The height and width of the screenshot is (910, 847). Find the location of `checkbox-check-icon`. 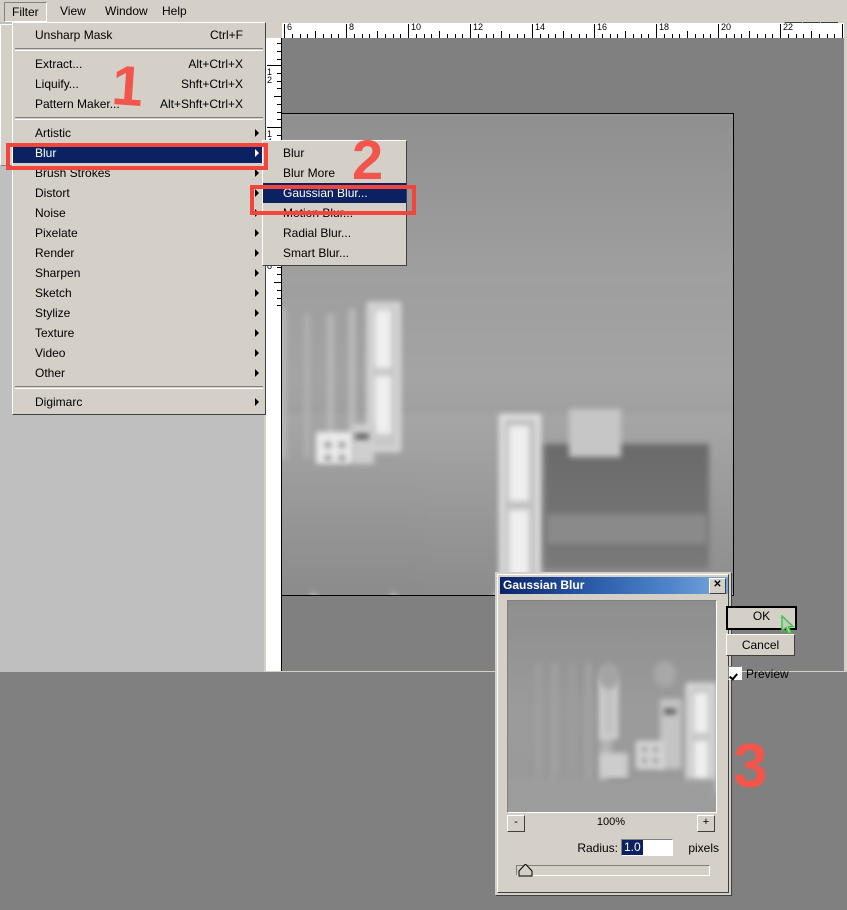

checkbox-check-icon is located at coordinates (735, 673).